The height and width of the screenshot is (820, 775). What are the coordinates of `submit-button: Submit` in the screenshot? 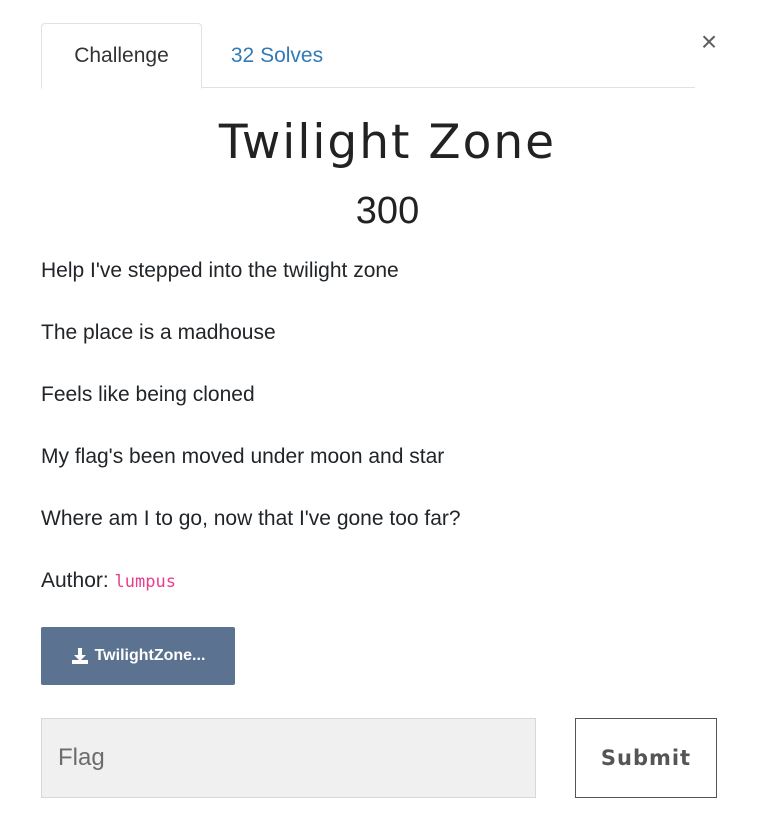 It's located at (646, 758).